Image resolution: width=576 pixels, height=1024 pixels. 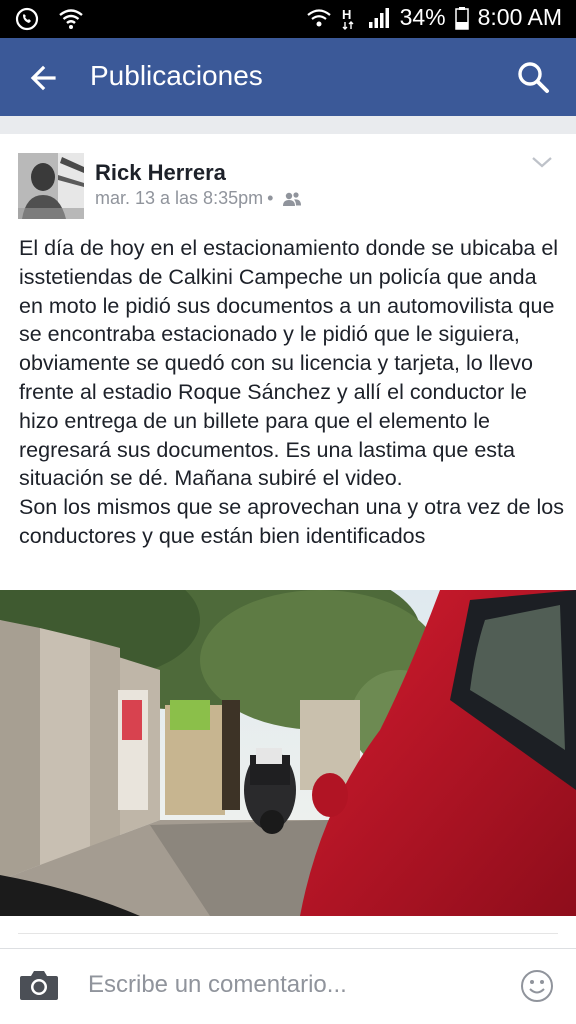 I want to click on svg-text: H, so click(x=346, y=14).